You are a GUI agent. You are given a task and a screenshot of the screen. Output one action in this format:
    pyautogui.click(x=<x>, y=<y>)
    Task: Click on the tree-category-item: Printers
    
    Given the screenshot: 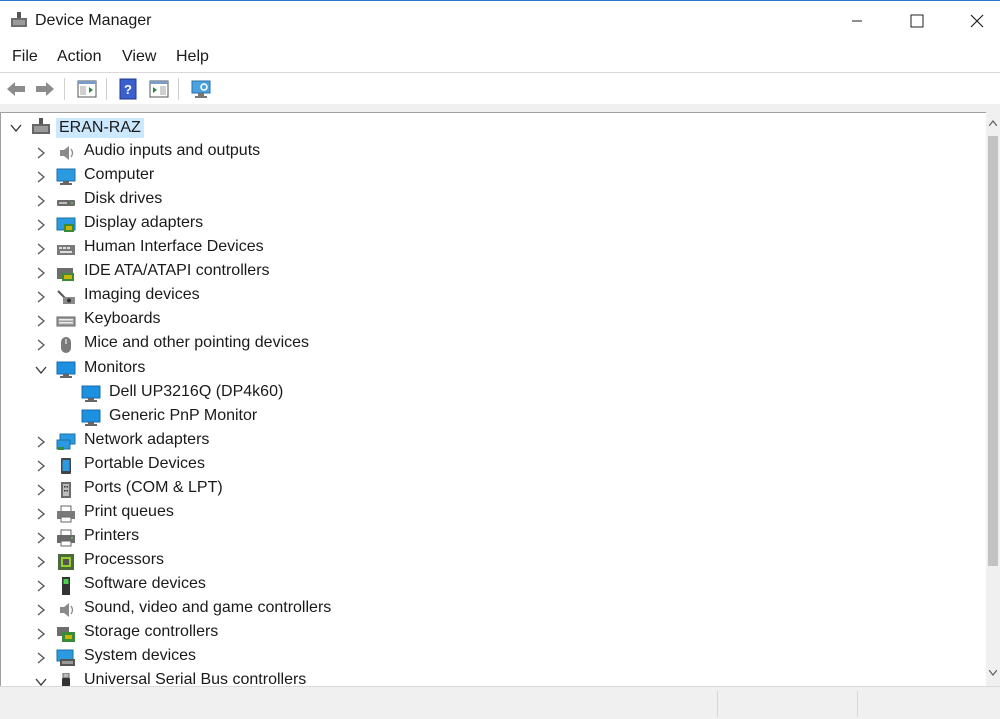 What is the action you would take?
    pyautogui.click(x=111, y=536)
    